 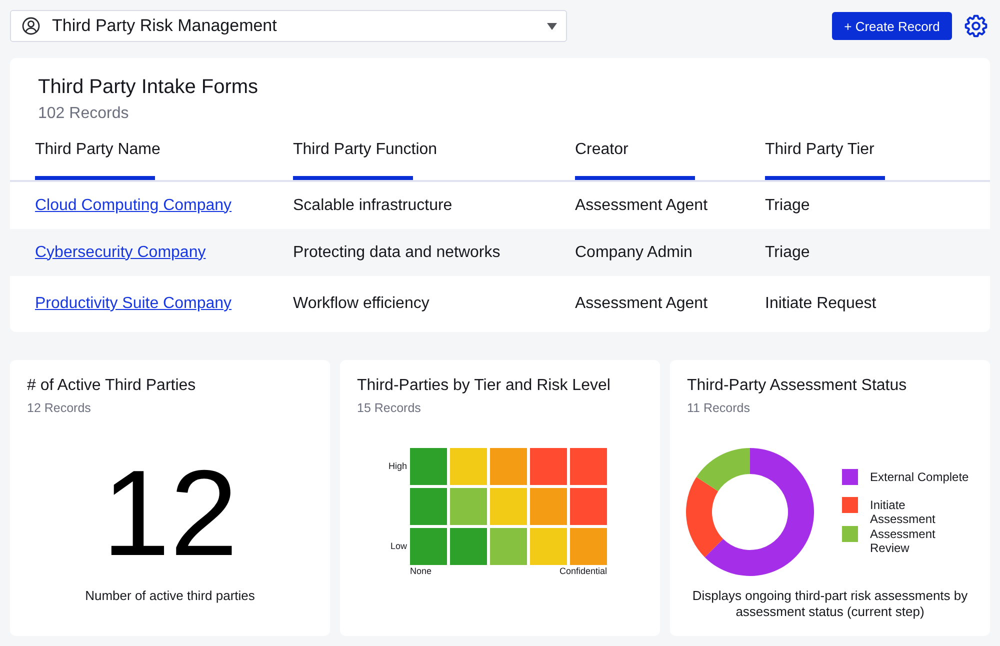 What do you see at coordinates (111, 386) in the screenshot?
I see `widget-title: # of Active Third Parties` at bounding box center [111, 386].